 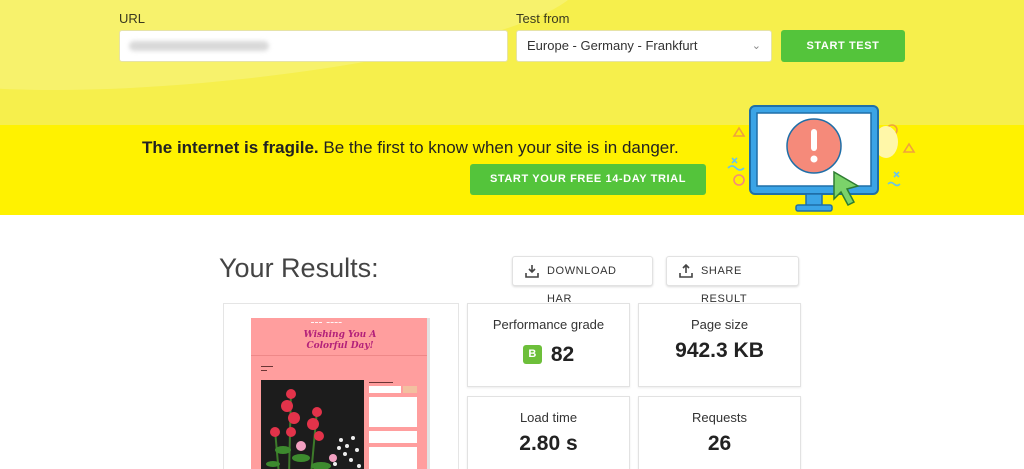 I want to click on preview-site-title: Wishing You A Colorful Day!, so click(x=340, y=341).